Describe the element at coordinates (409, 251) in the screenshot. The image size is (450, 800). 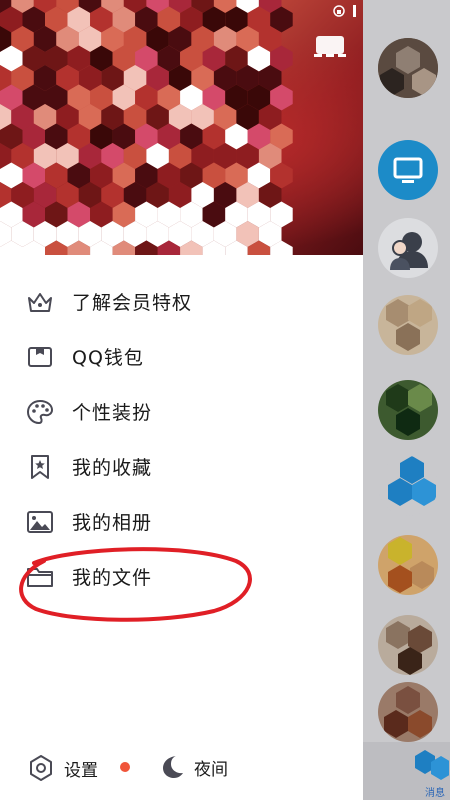
I see `group-people-icon` at that location.